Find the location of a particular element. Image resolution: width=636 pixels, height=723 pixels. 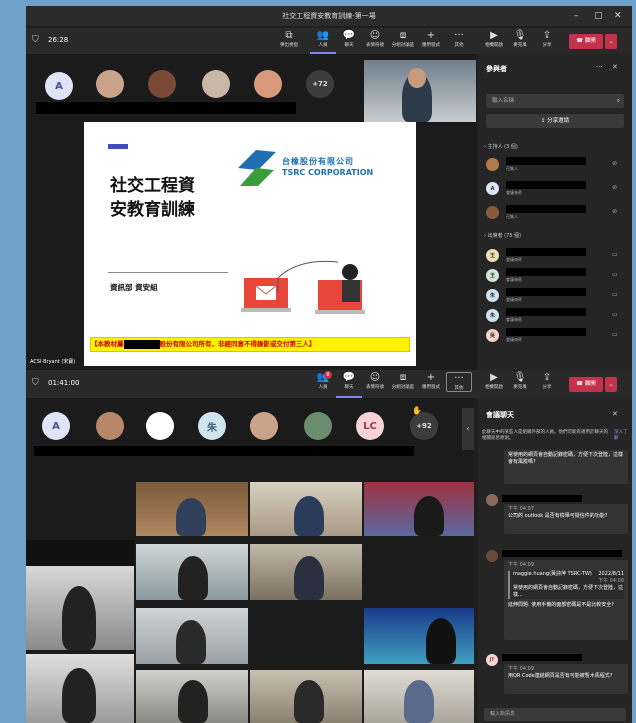

chat-input: 輸入新訊息 is located at coordinates (555, 714).